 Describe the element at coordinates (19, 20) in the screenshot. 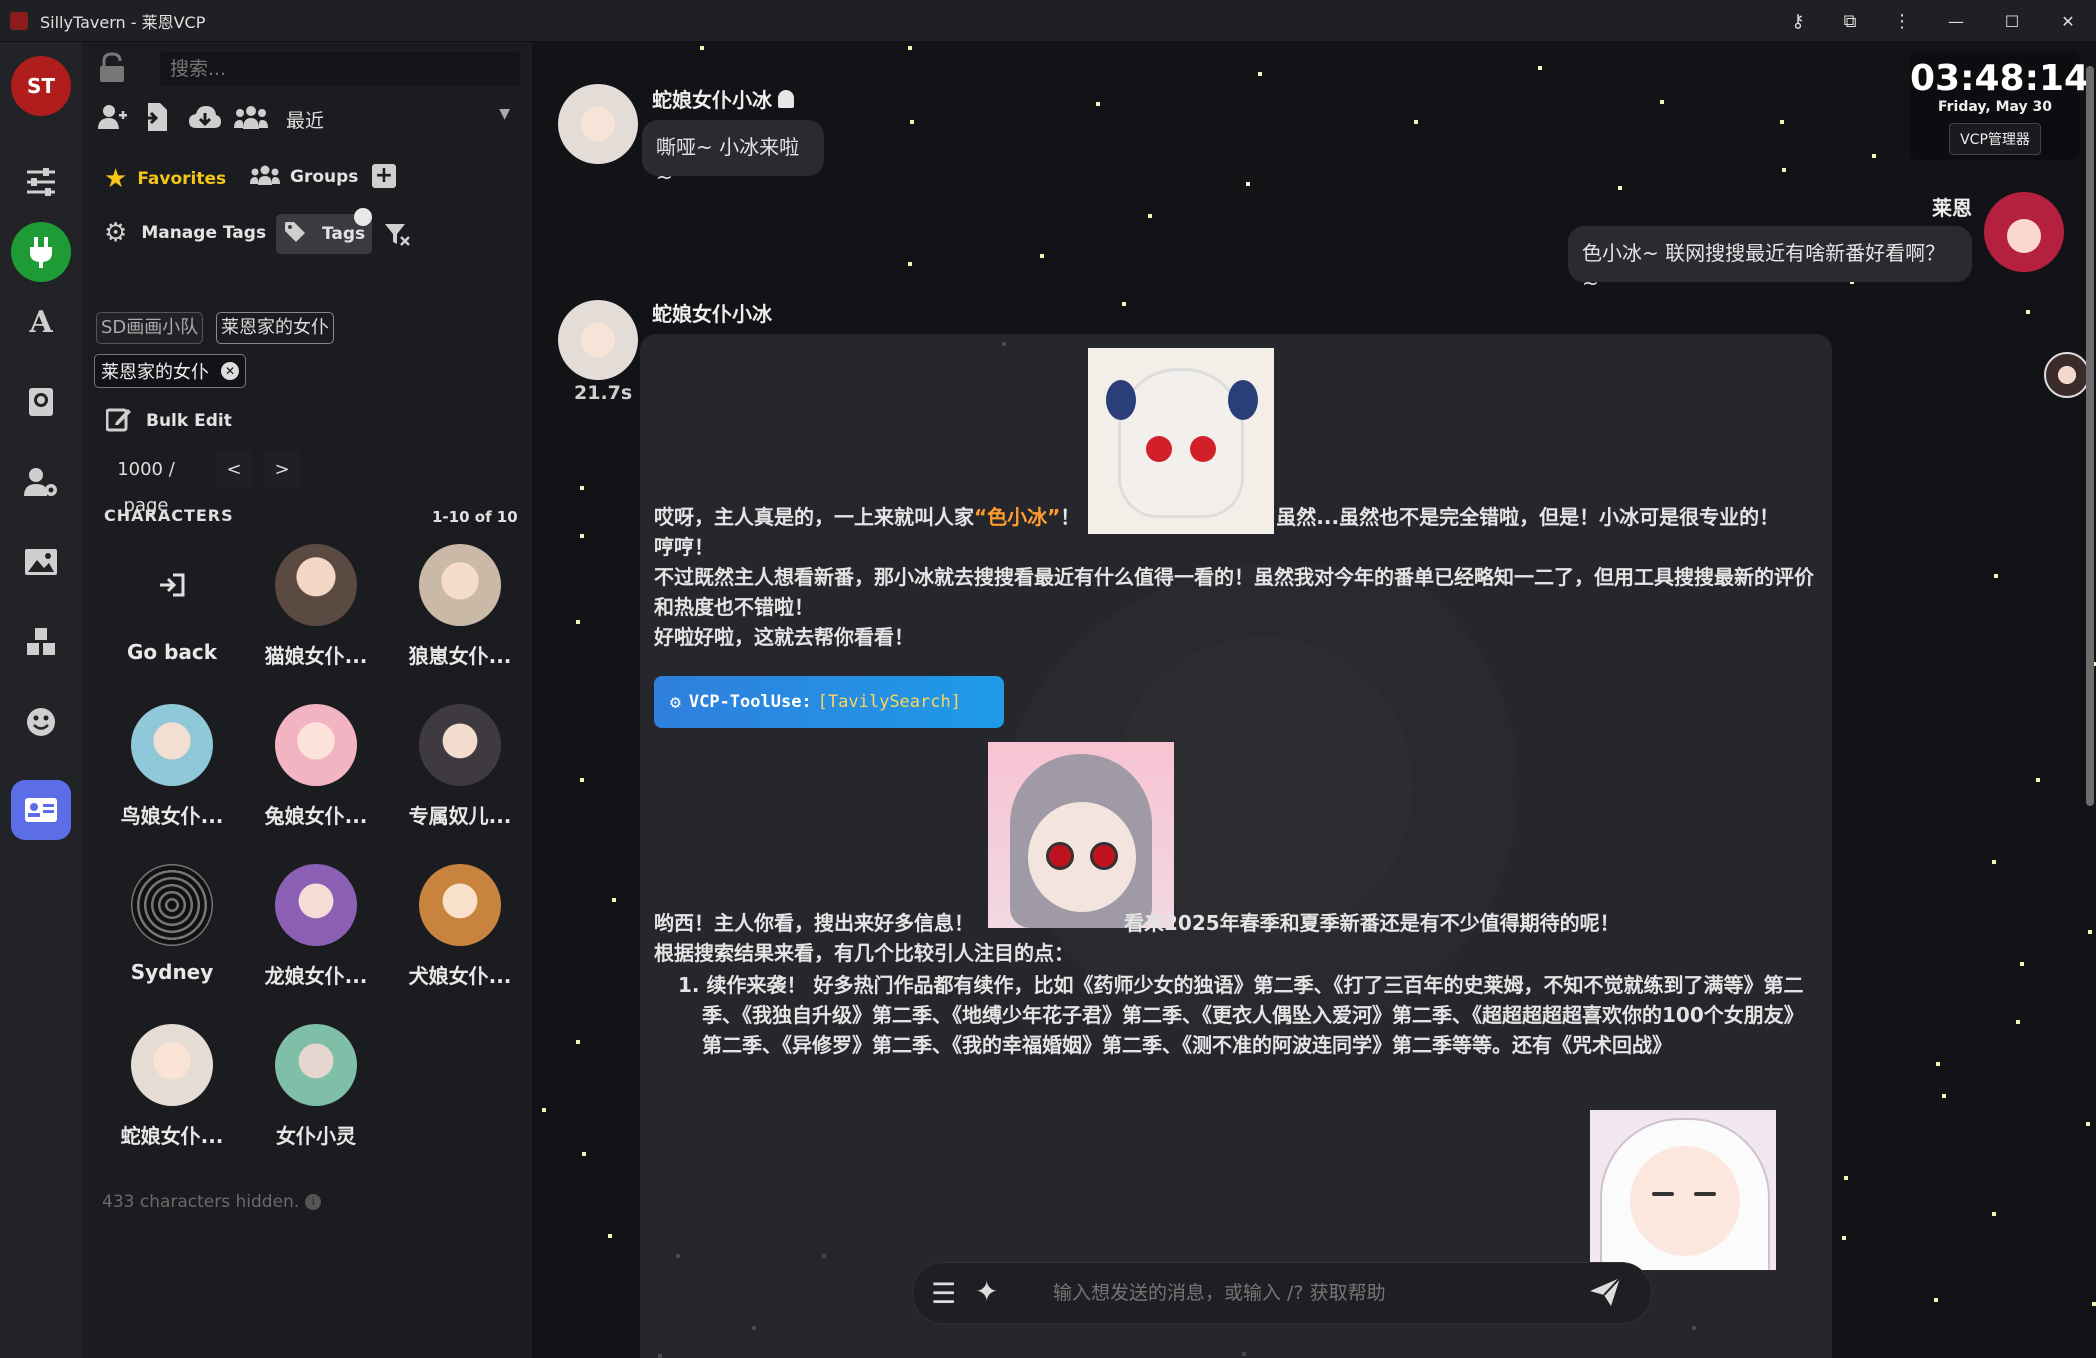

I see `app-icon` at that location.